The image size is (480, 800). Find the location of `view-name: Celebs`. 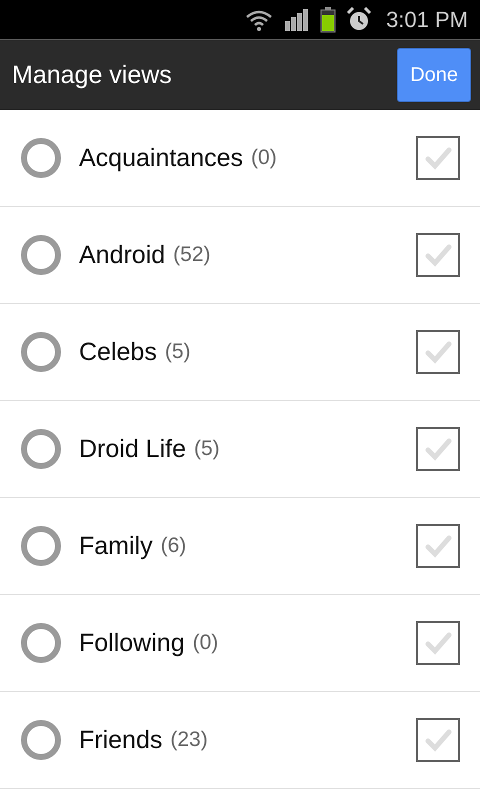

view-name: Celebs is located at coordinates (118, 352).